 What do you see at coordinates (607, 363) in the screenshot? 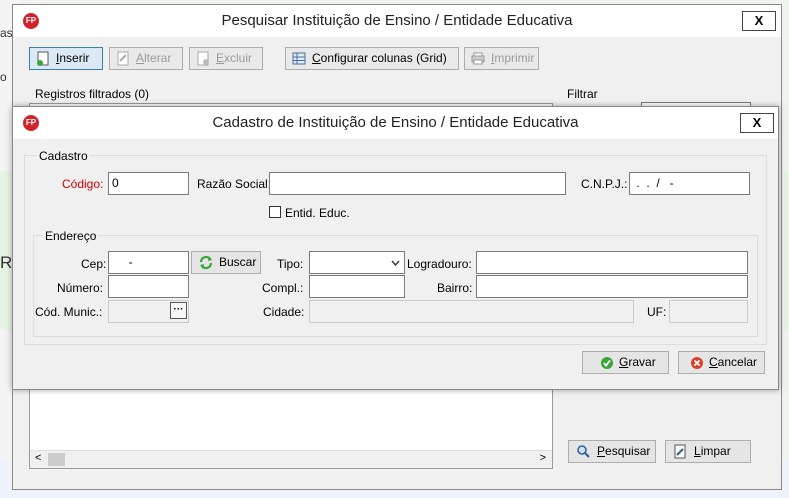
I see `check-icon` at bounding box center [607, 363].